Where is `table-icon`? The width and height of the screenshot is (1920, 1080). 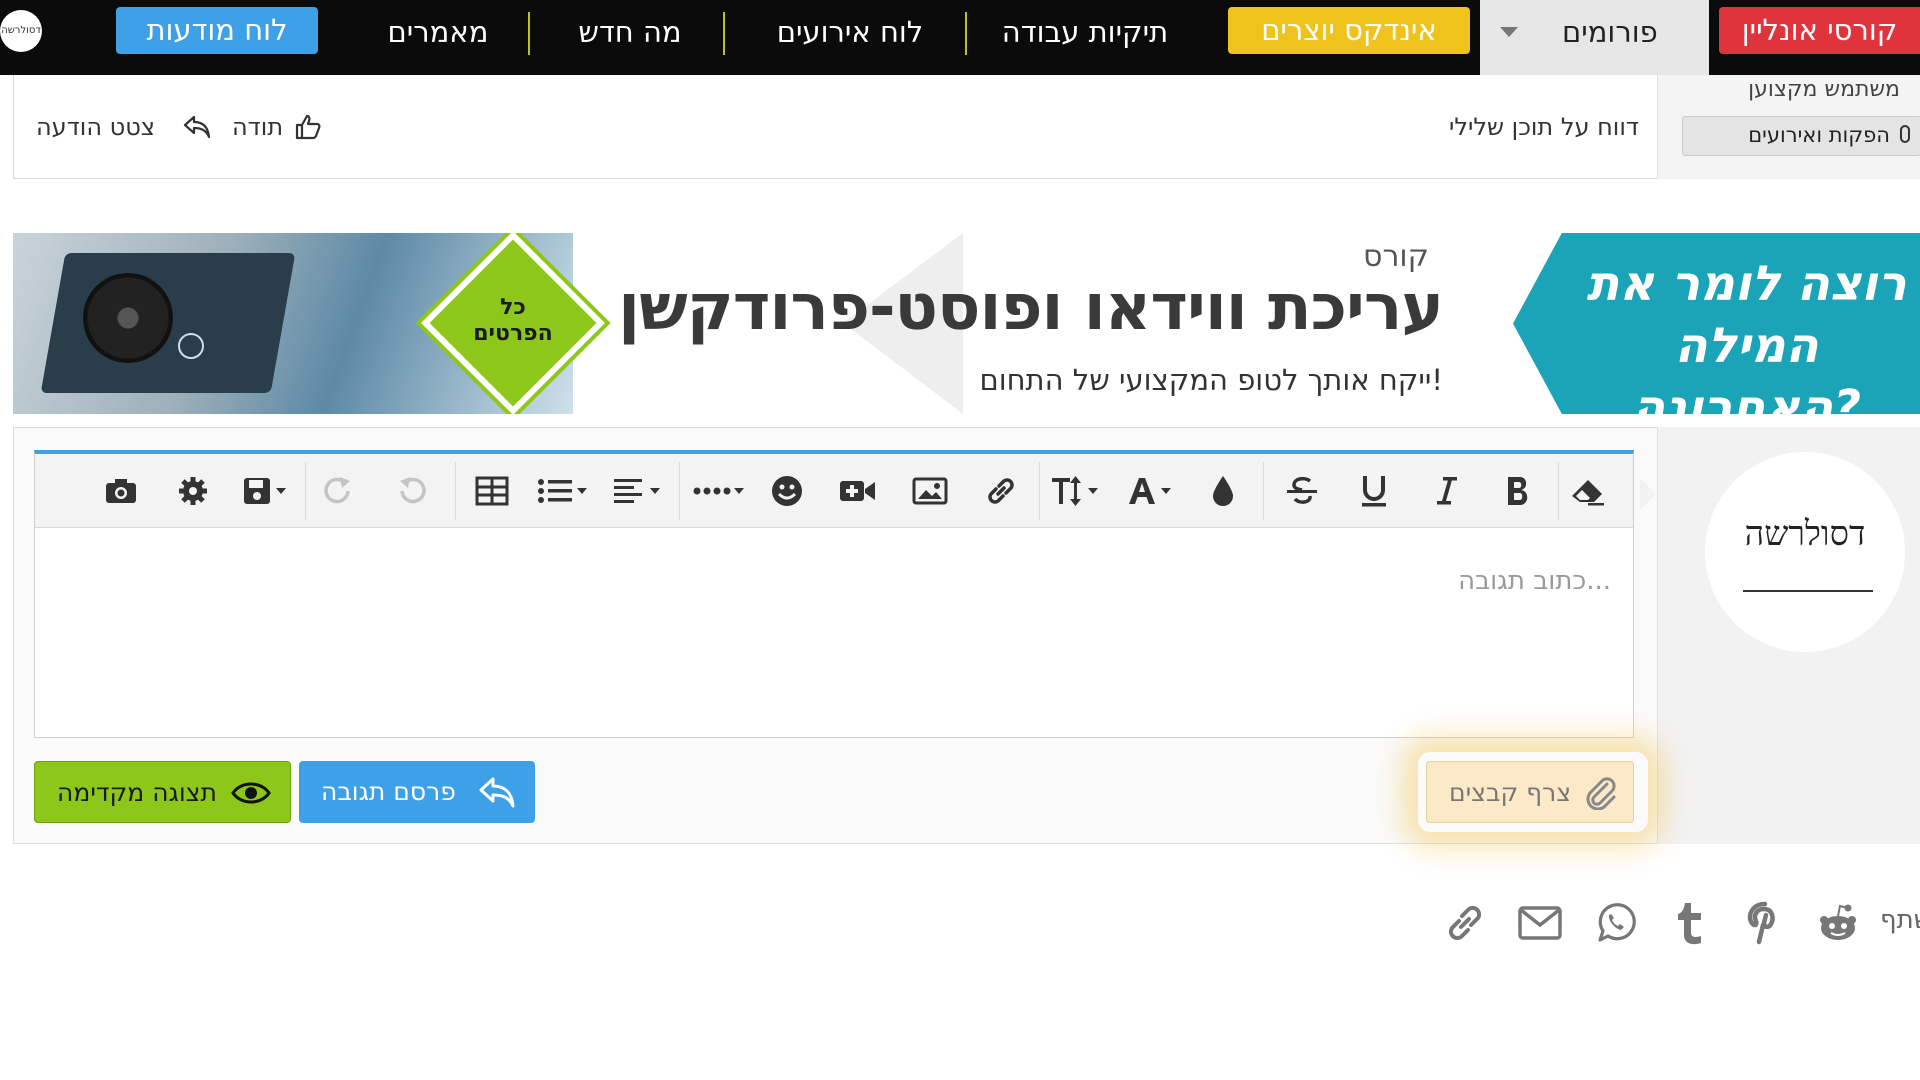
table-icon is located at coordinates (492, 491).